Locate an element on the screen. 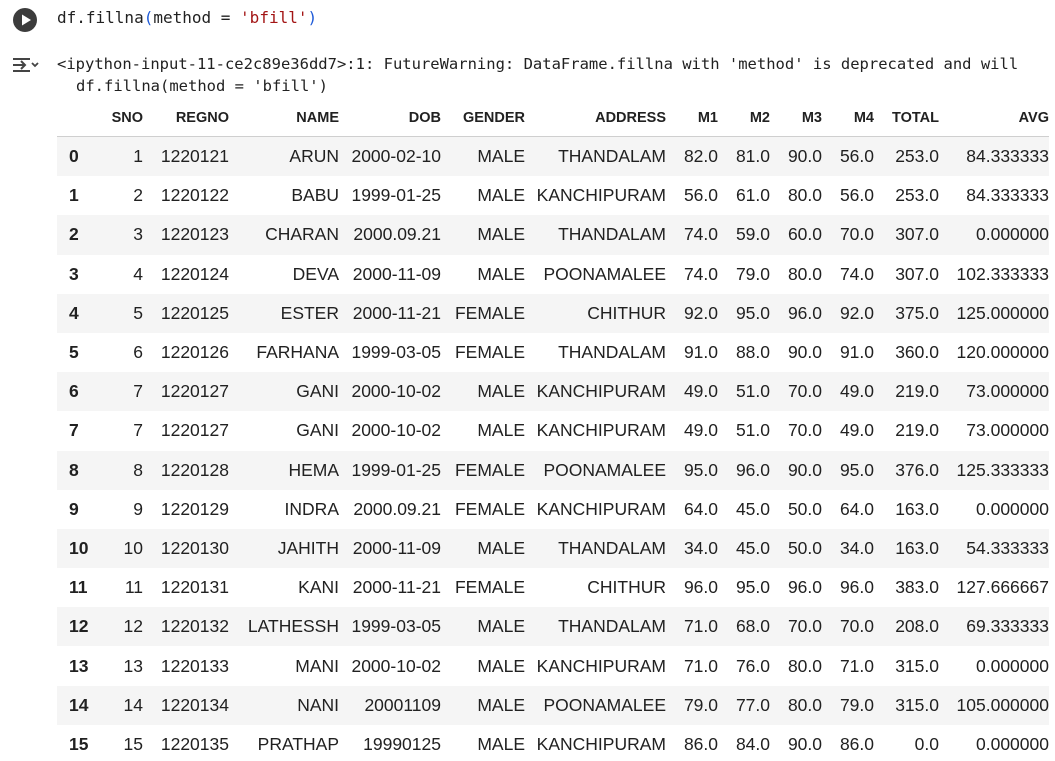 The height and width of the screenshot is (761, 1055). cell-dob: 2000-02-10 is located at coordinates (396, 156).